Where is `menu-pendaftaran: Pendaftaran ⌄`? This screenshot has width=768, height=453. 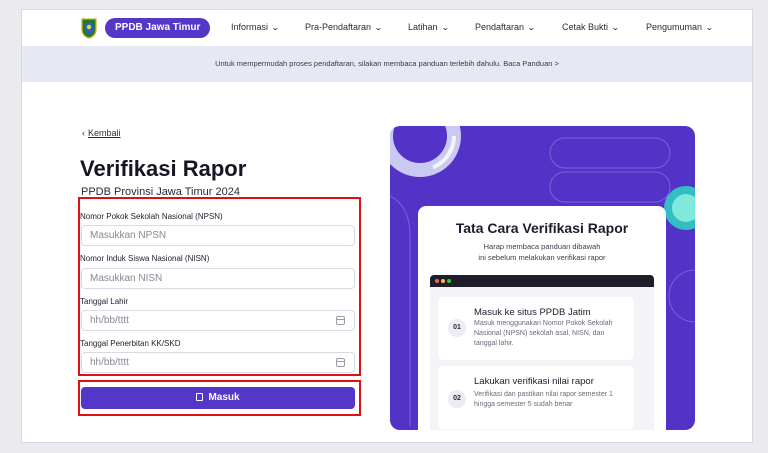 menu-pendaftaran: Pendaftaran ⌄ is located at coordinates (505, 27).